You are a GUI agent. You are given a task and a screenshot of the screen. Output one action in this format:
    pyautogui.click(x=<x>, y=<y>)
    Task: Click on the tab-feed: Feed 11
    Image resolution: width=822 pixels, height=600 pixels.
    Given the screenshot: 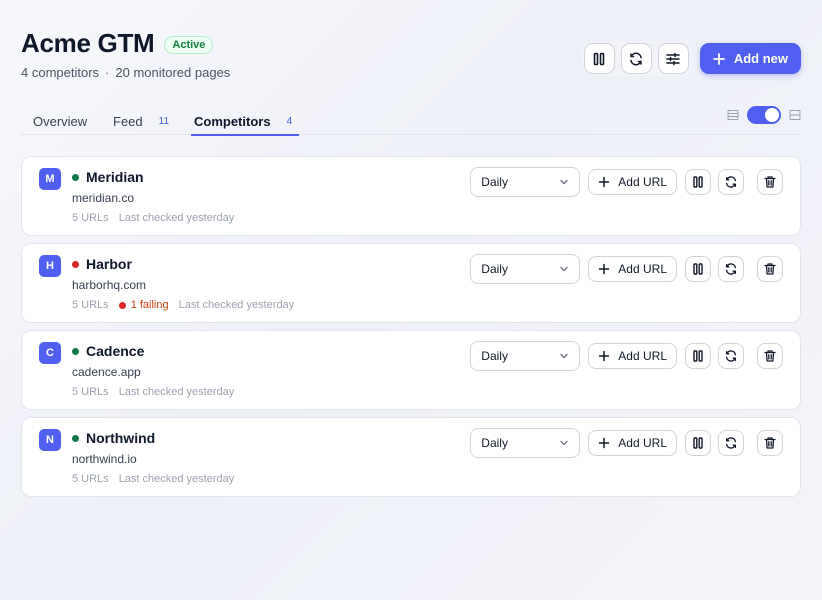 What is the action you would take?
    pyautogui.click(x=141, y=121)
    